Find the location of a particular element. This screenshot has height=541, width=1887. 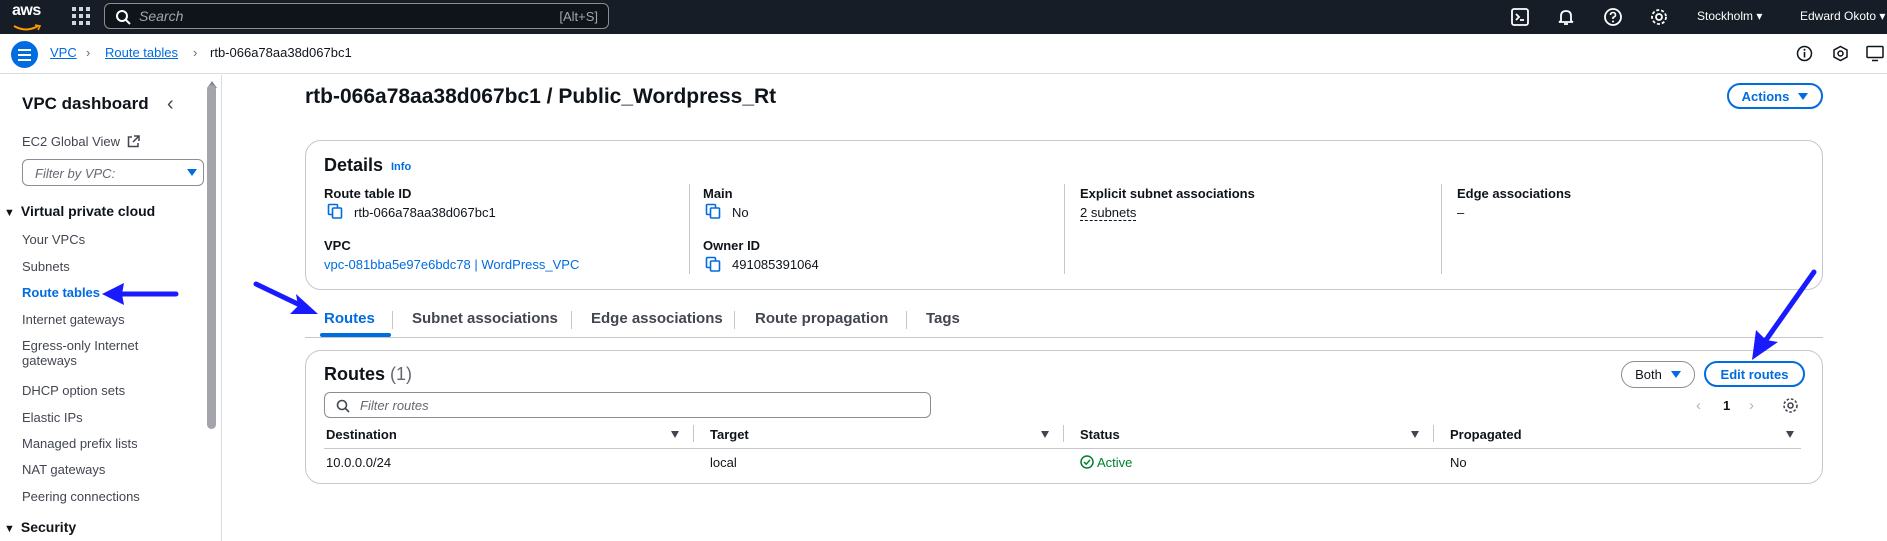

annotation-arrow-edit-routes is located at coordinates (1784, 314).